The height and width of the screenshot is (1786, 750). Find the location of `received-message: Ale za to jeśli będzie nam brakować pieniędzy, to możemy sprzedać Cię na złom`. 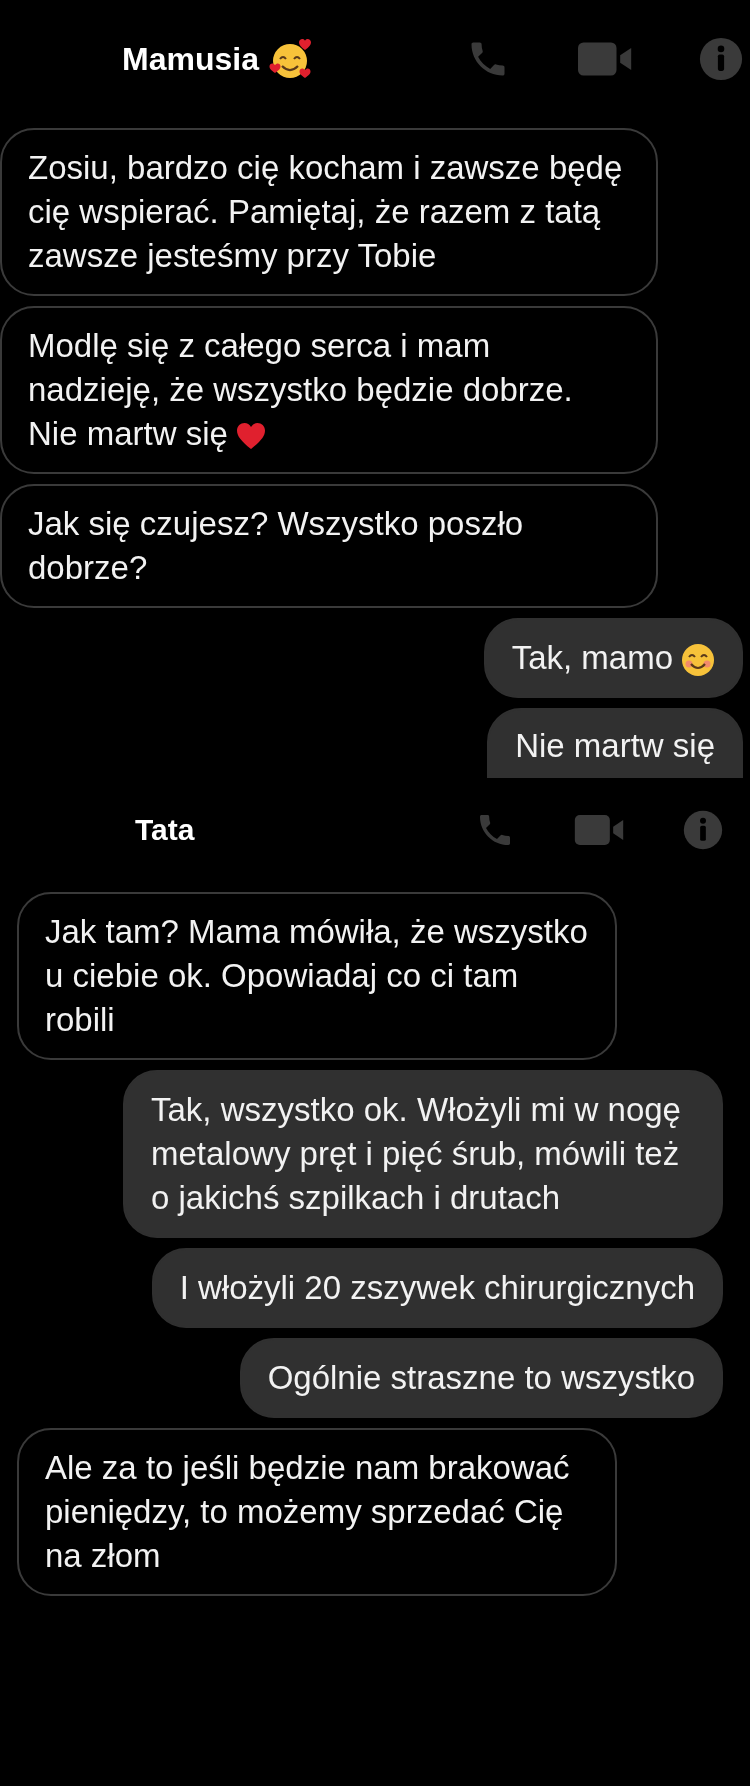

received-message: Ale za to jeśli będzie nam brakować pieniędzy, to możemy sprzedać Cię na złom is located at coordinates (317, 1512).